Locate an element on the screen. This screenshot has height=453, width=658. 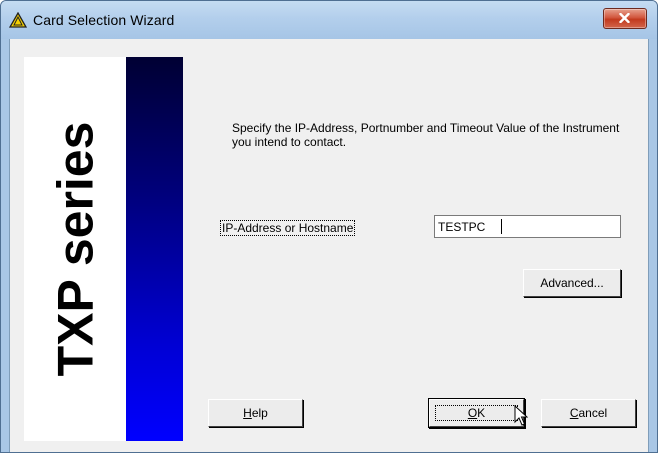
banner-text-container: TXP series is located at coordinates (75, 249).